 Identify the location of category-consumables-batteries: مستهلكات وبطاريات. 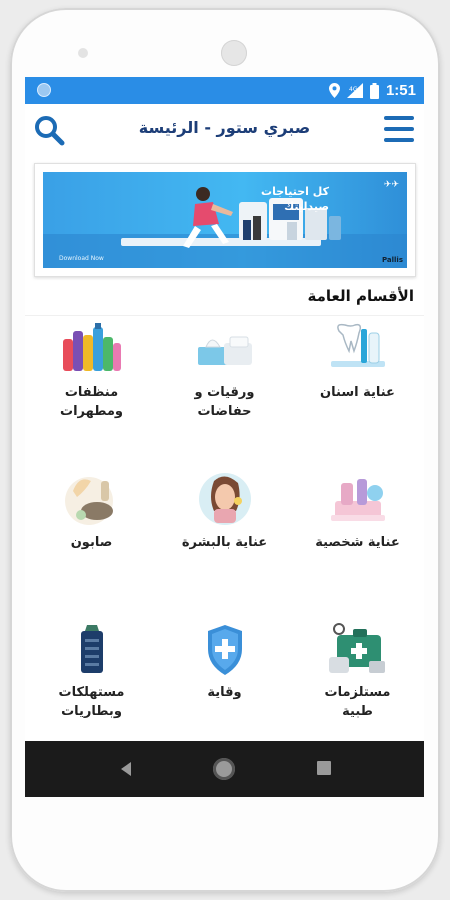
(91, 687).